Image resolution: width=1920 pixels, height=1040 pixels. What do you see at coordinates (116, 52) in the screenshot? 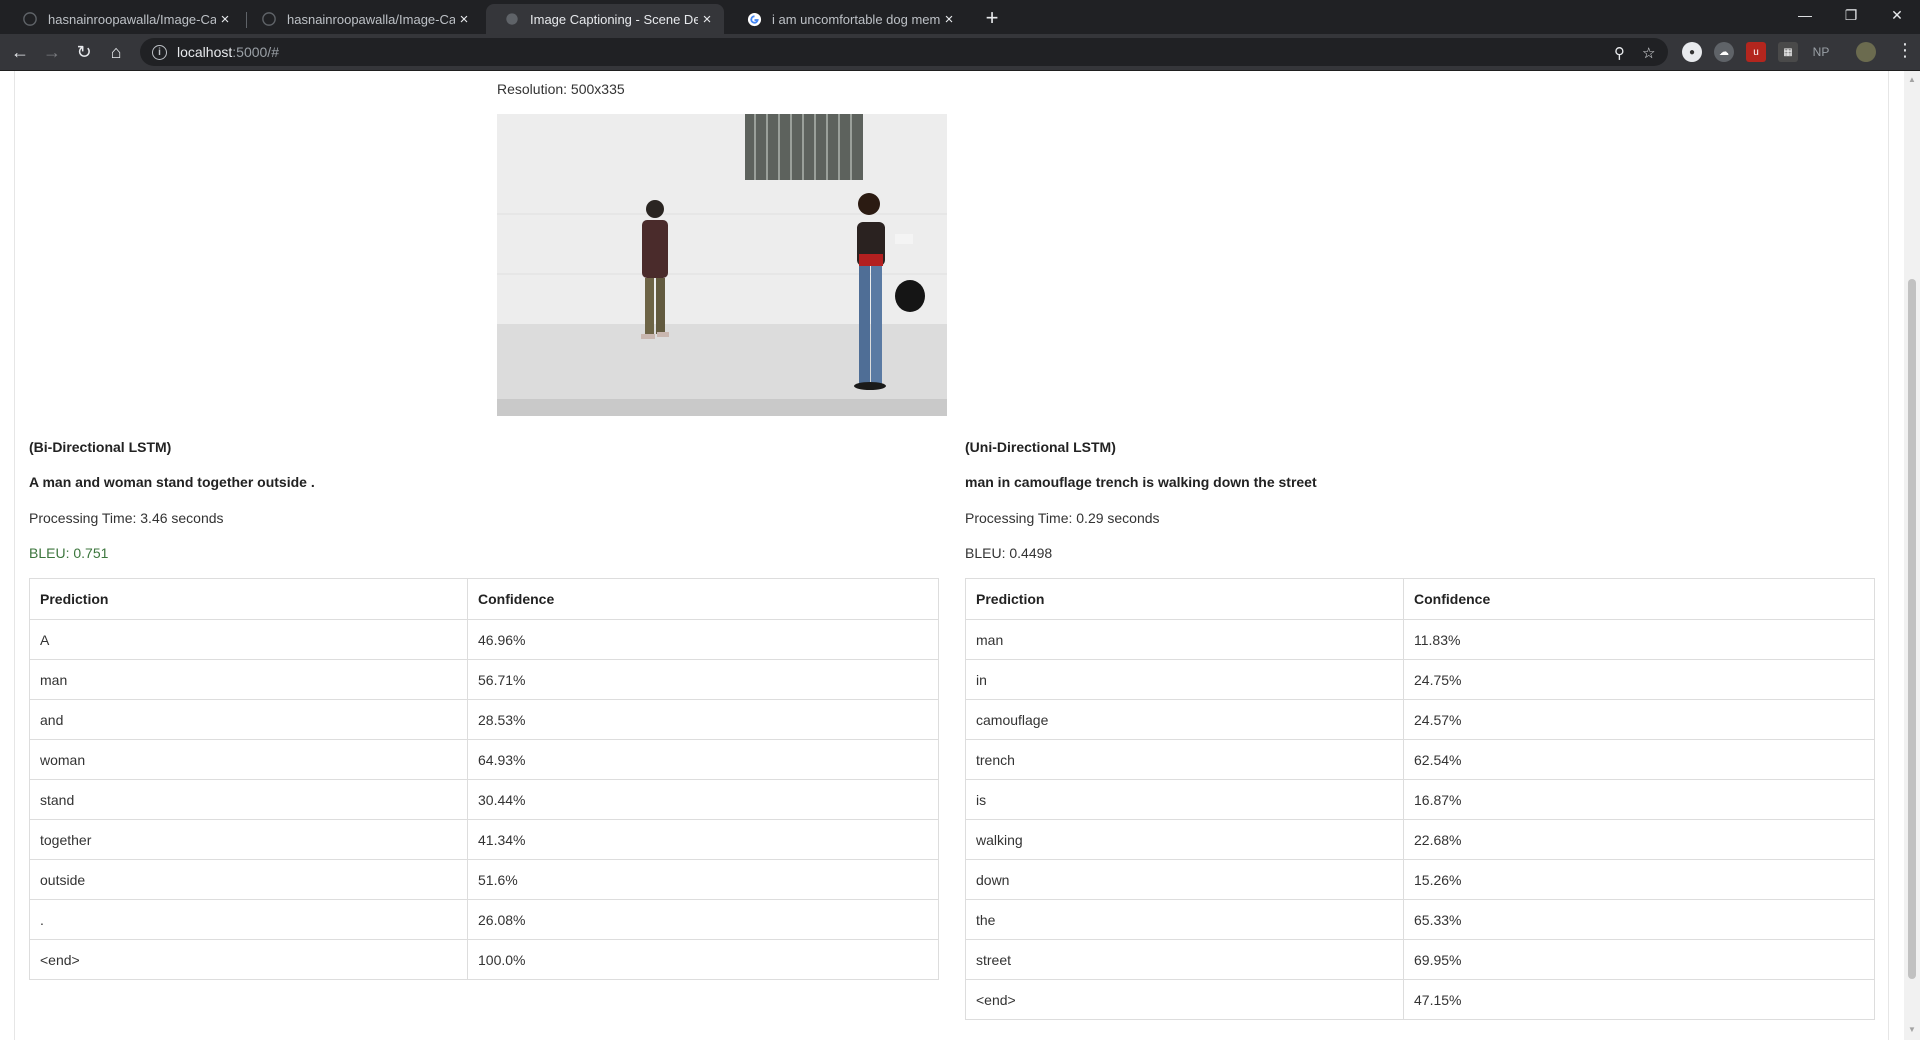
I see `home-icon: ⌂` at bounding box center [116, 52].